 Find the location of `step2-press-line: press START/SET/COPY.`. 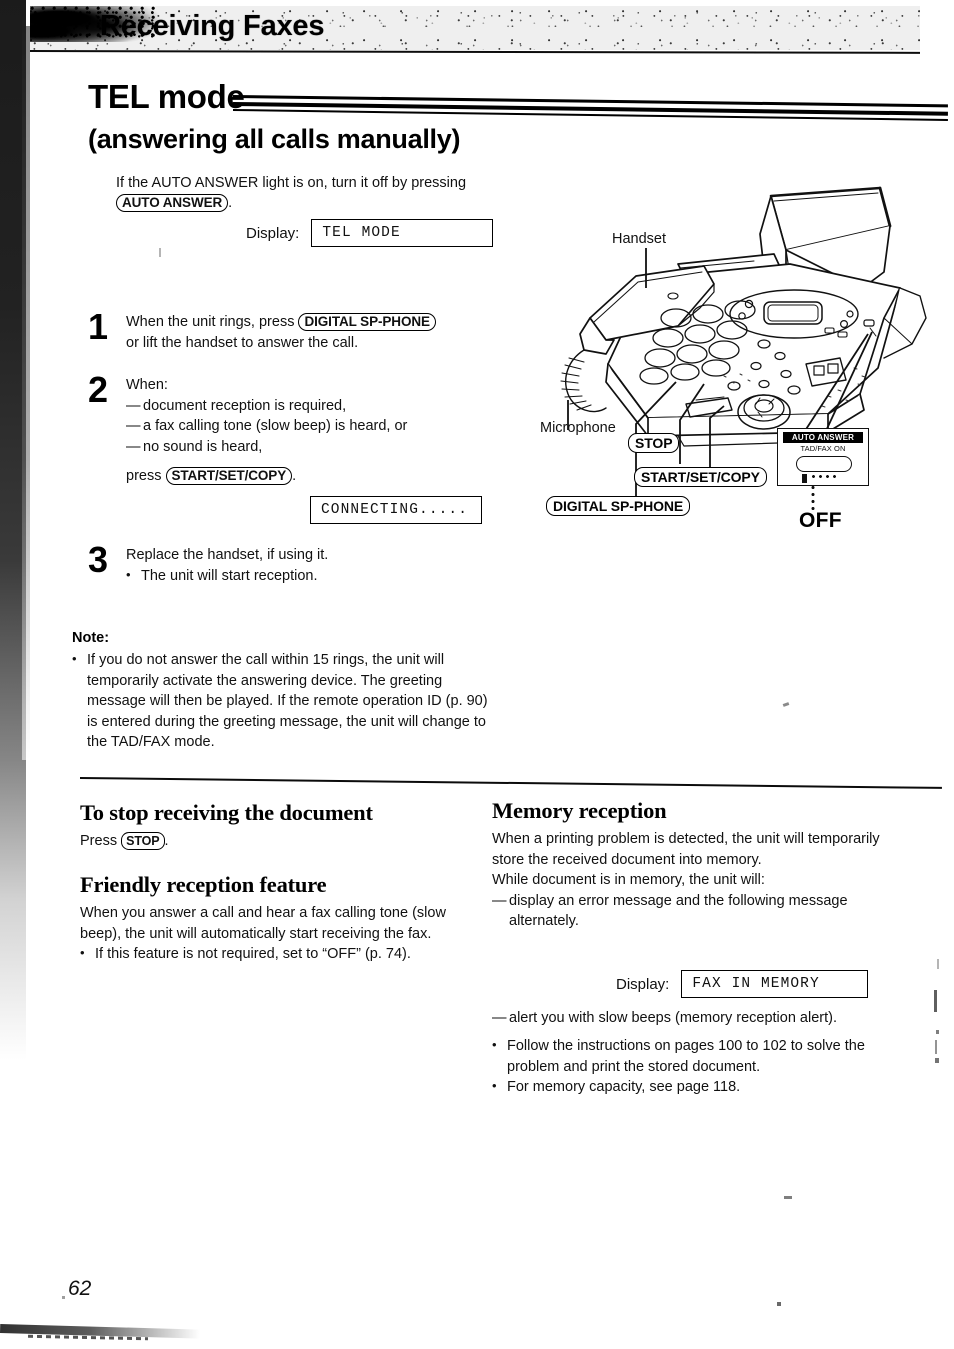

step2-press-line: press START/SET/COPY. is located at coordinates (266, 476).